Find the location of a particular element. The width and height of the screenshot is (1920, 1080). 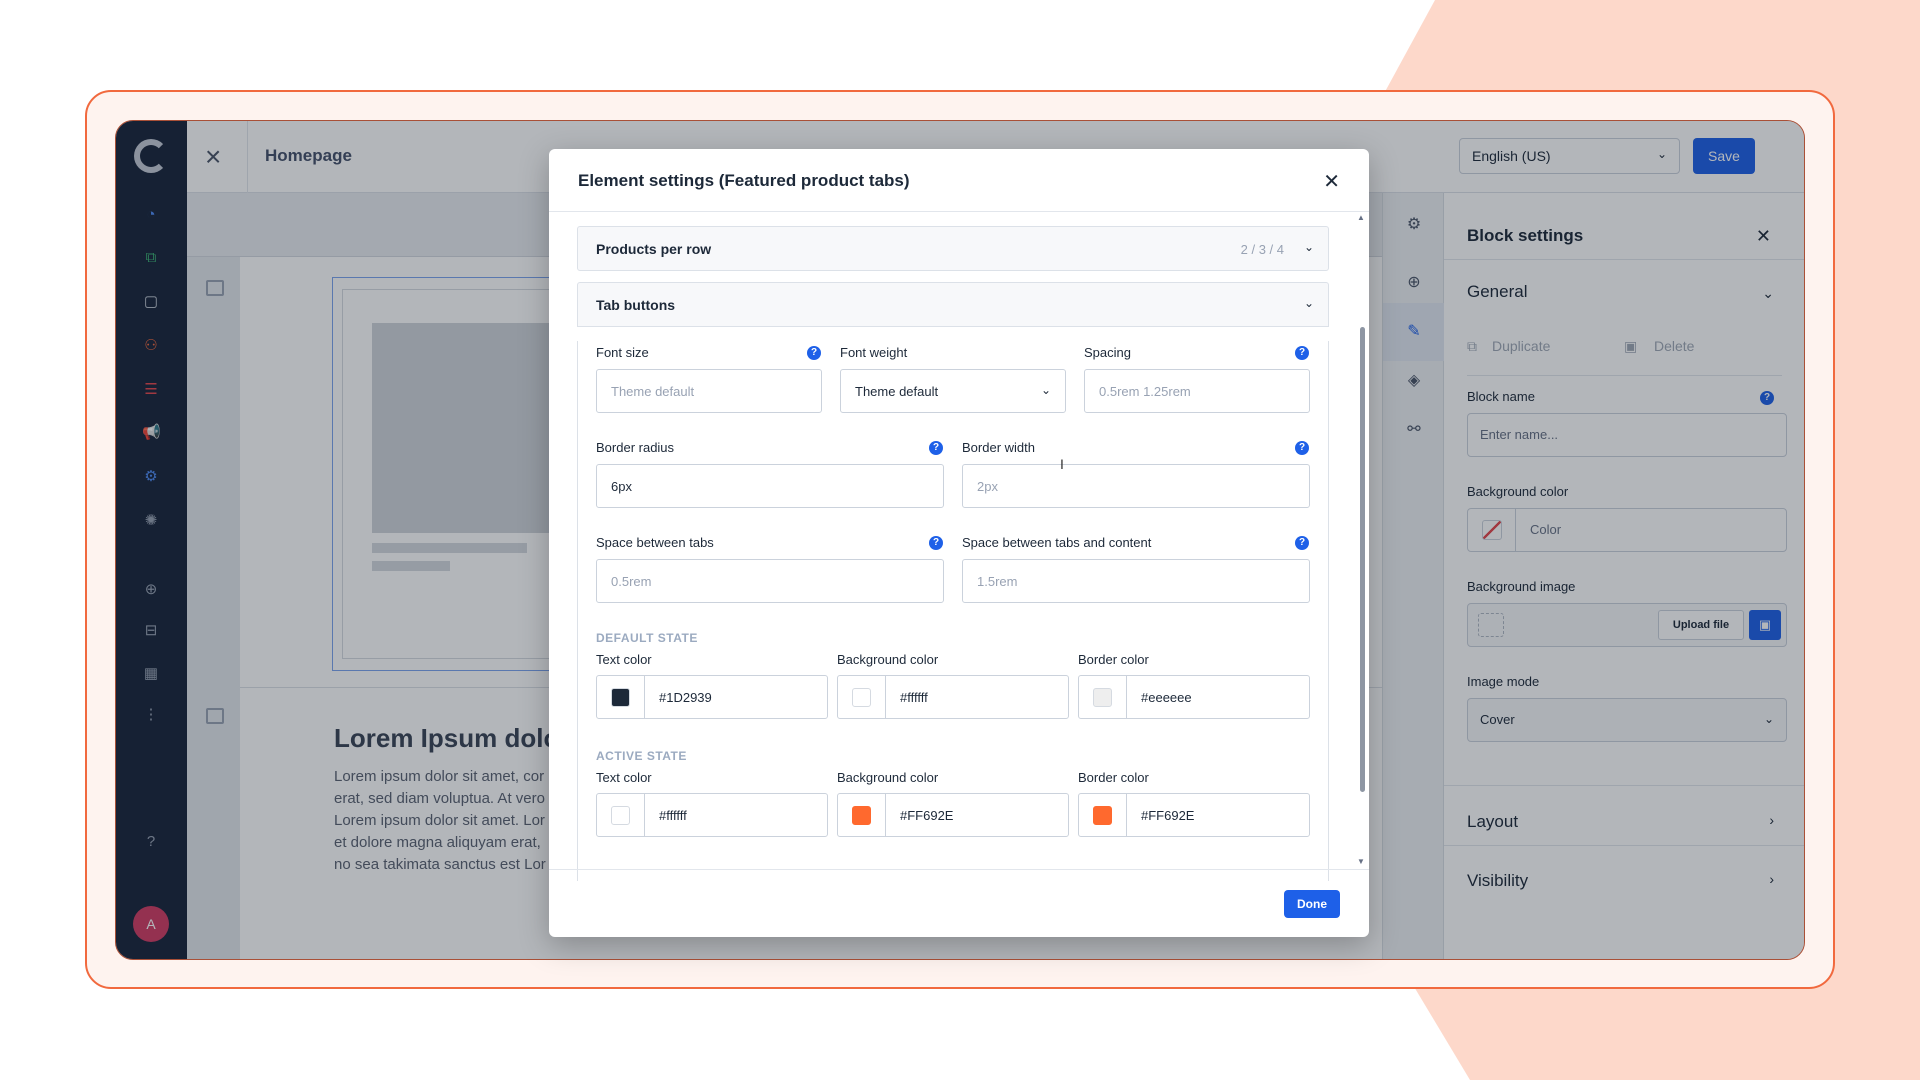

default-border-color-input: #eeeeee is located at coordinates (1194, 697).